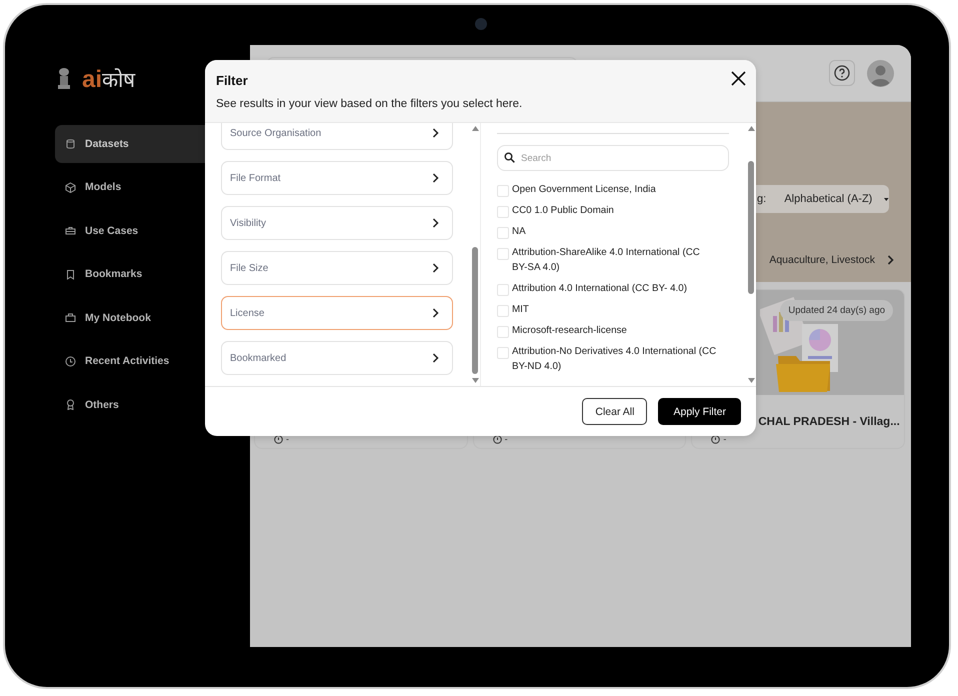 This screenshot has width=958, height=696. I want to click on option-label: Open Government License, India, so click(615, 189).